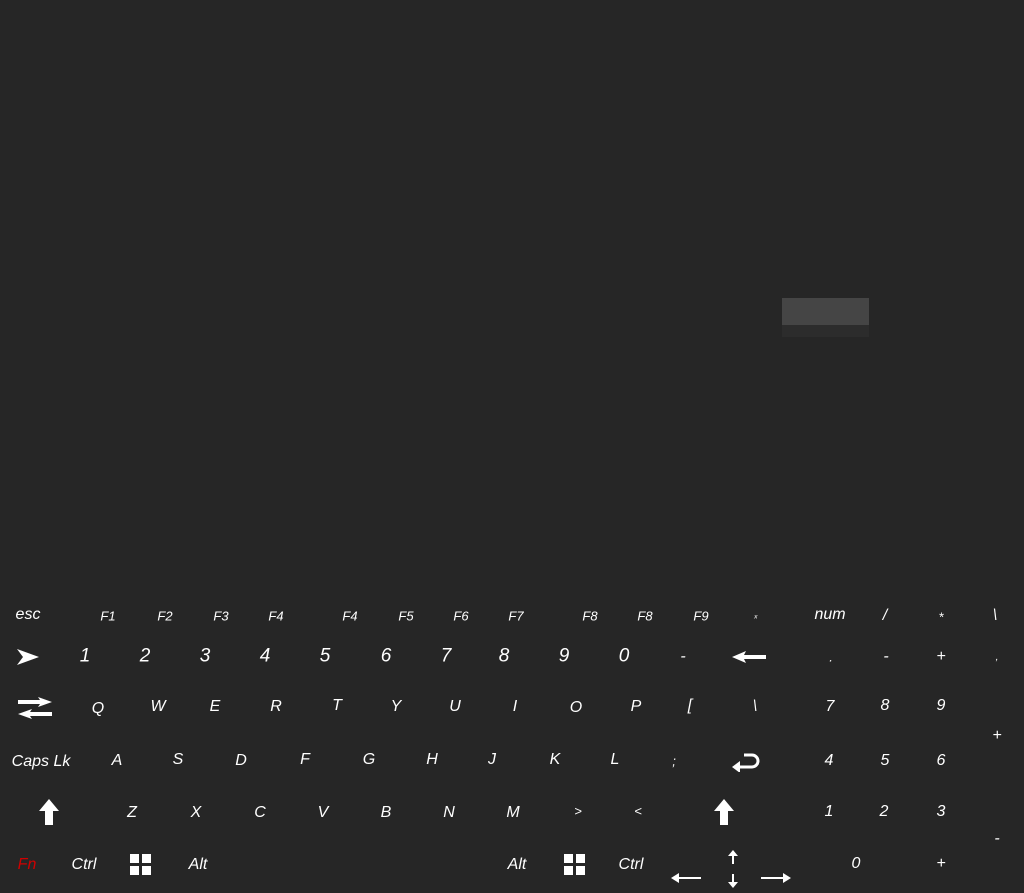 The width and height of the screenshot is (1024, 893). What do you see at coordinates (196, 813) in the screenshot?
I see `key-x: X` at bounding box center [196, 813].